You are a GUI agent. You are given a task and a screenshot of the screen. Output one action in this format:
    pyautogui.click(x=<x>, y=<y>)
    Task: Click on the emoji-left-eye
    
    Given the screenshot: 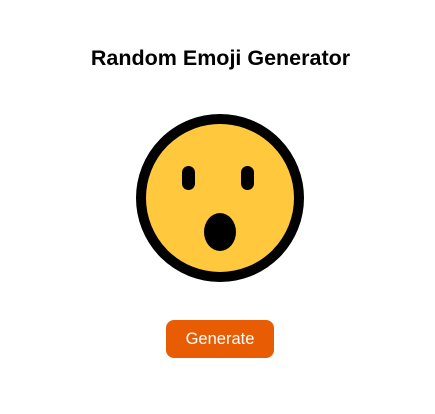 What is the action you would take?
    pyautogui.click(x=188, y=178)
    